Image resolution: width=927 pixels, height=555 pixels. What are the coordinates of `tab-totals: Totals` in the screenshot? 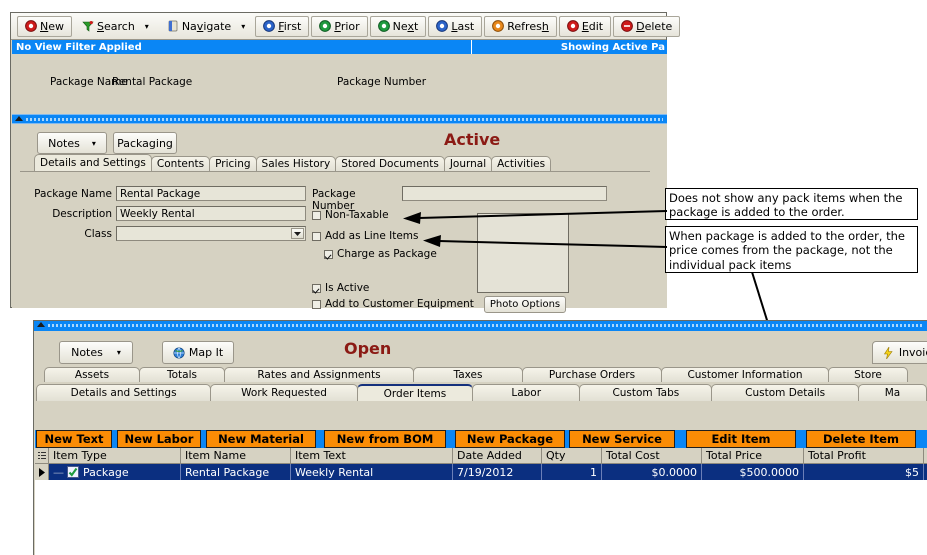 It's located at (182, 374).